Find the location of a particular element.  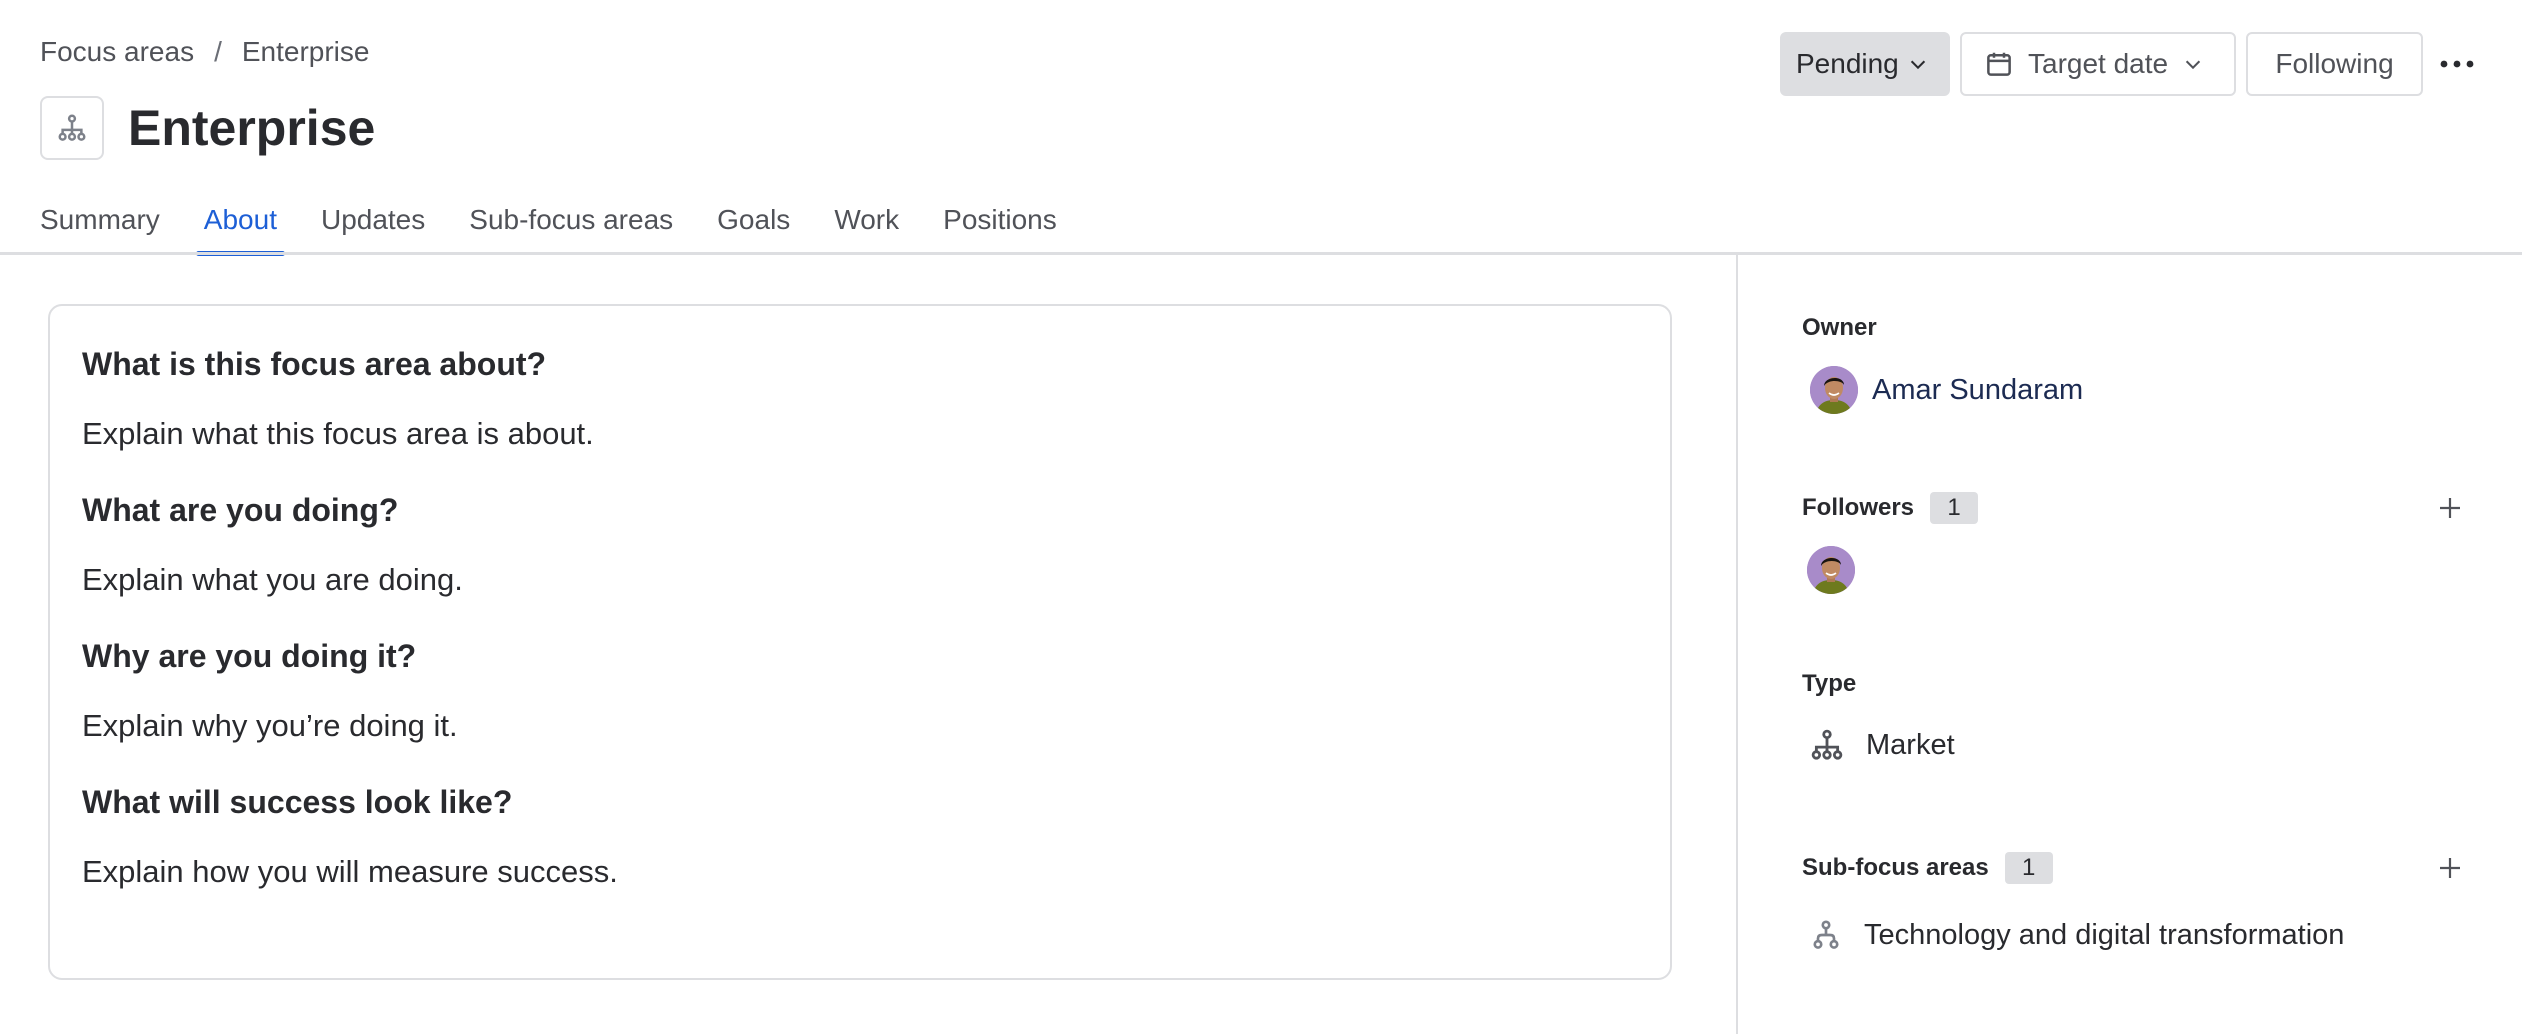

more-actions-button is located at coordinates (2457, 64).